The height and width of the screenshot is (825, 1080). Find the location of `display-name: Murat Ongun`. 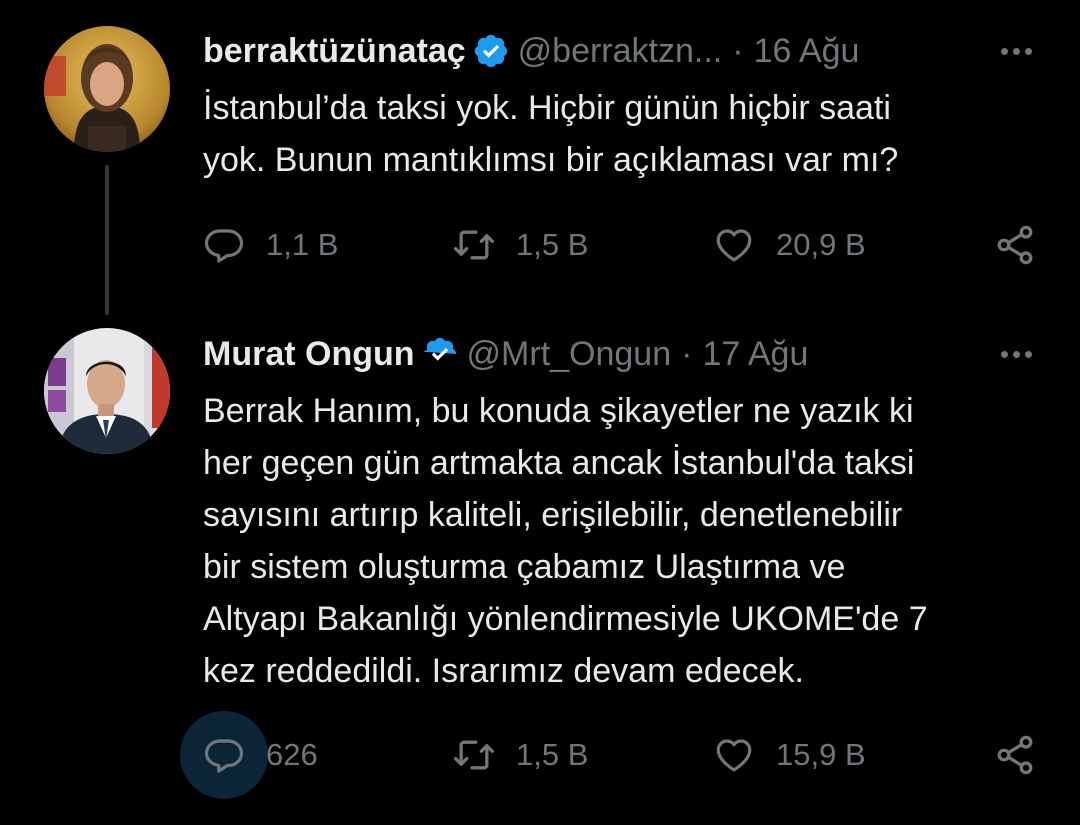

display-name: Murat Ongun is located at coordinates (309, 354).